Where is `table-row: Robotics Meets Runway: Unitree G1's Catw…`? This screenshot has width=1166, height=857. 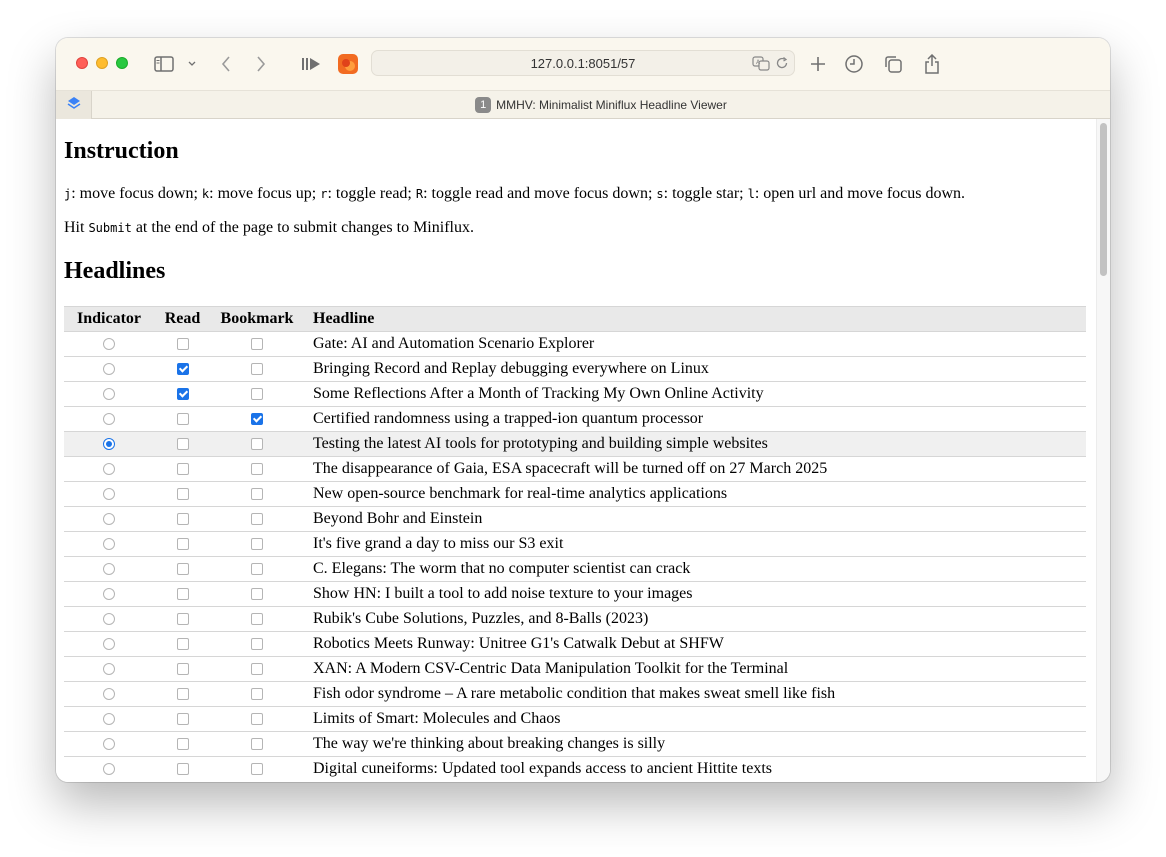 table-row: Robotics Meets Runway: Unitree G1's Catw… is located at coordinates (575, 644).